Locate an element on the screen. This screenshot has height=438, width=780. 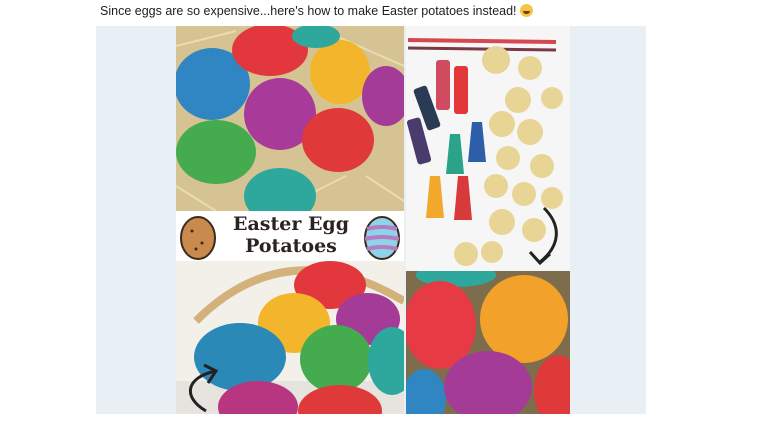
photo-potatoes-straw is located at coordinates (290, 118).